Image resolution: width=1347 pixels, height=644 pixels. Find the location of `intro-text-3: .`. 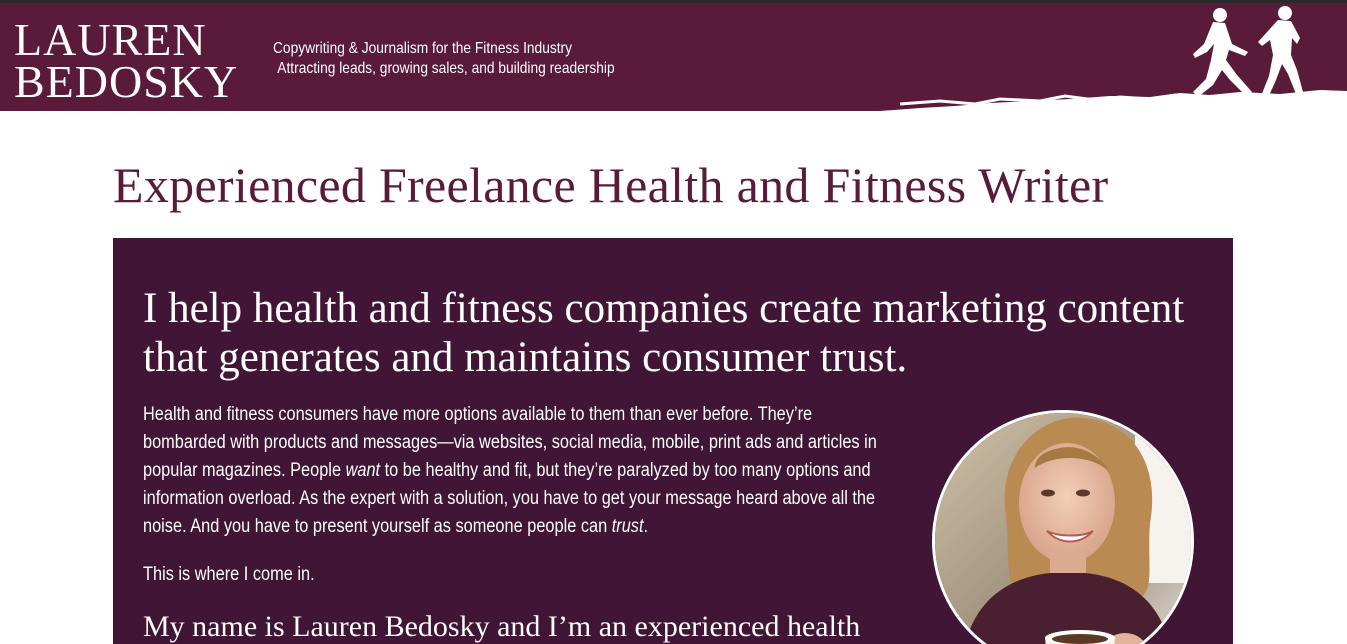

intro-text-3: . is located at coordinates (646, 526).